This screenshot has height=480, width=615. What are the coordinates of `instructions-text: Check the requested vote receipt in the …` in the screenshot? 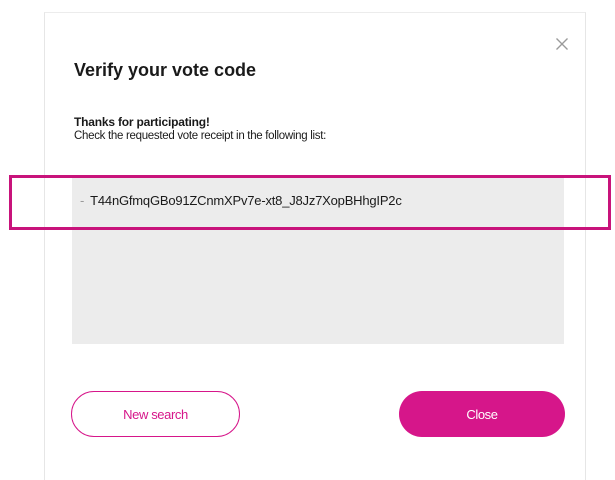 It's located at (200, 136).